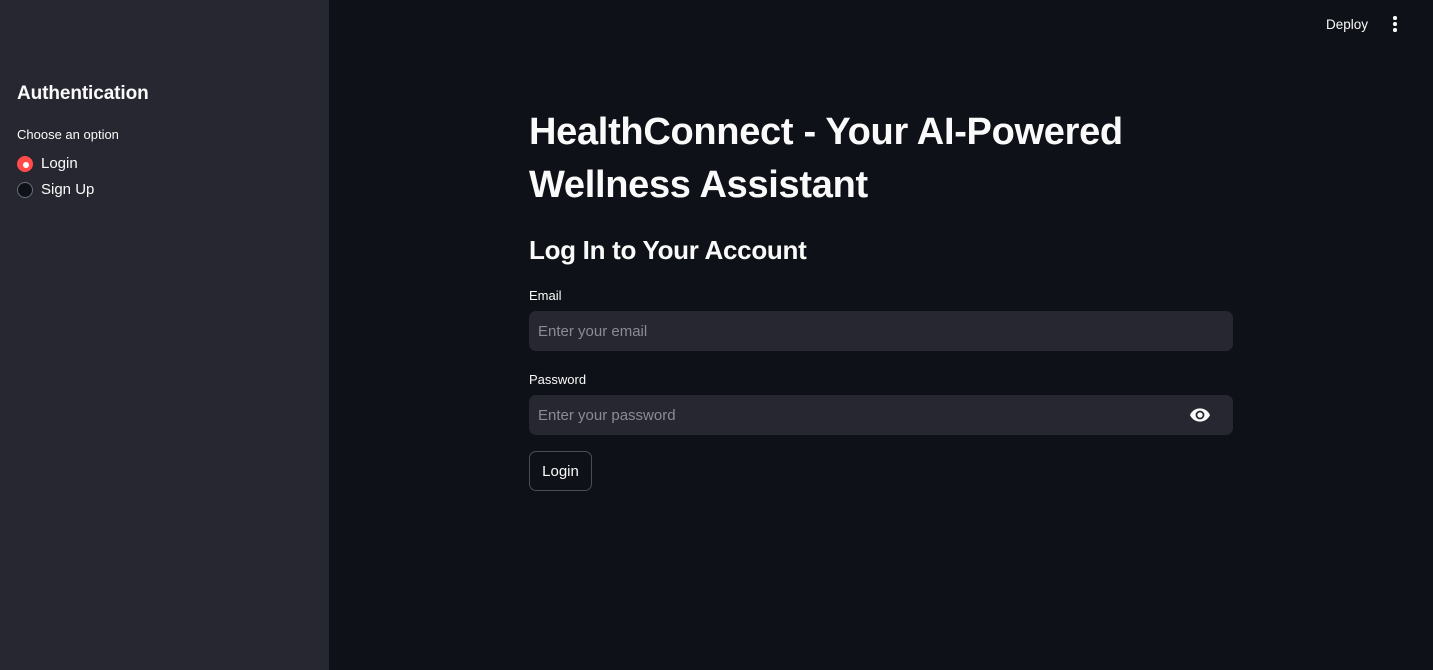 This screenshot has height=670, width=1433. I want to click on eye-icon, so click(1200, 415).